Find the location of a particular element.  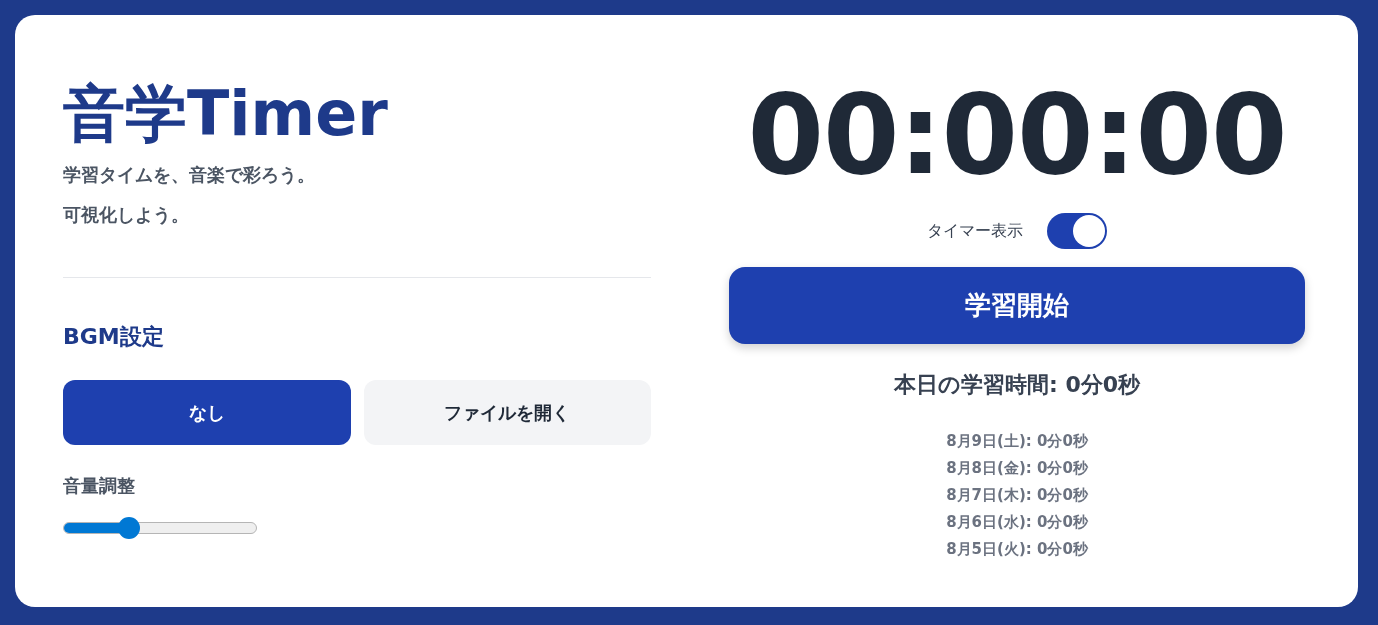

bgm-option-button: なし is located at coordinates (207, 413).